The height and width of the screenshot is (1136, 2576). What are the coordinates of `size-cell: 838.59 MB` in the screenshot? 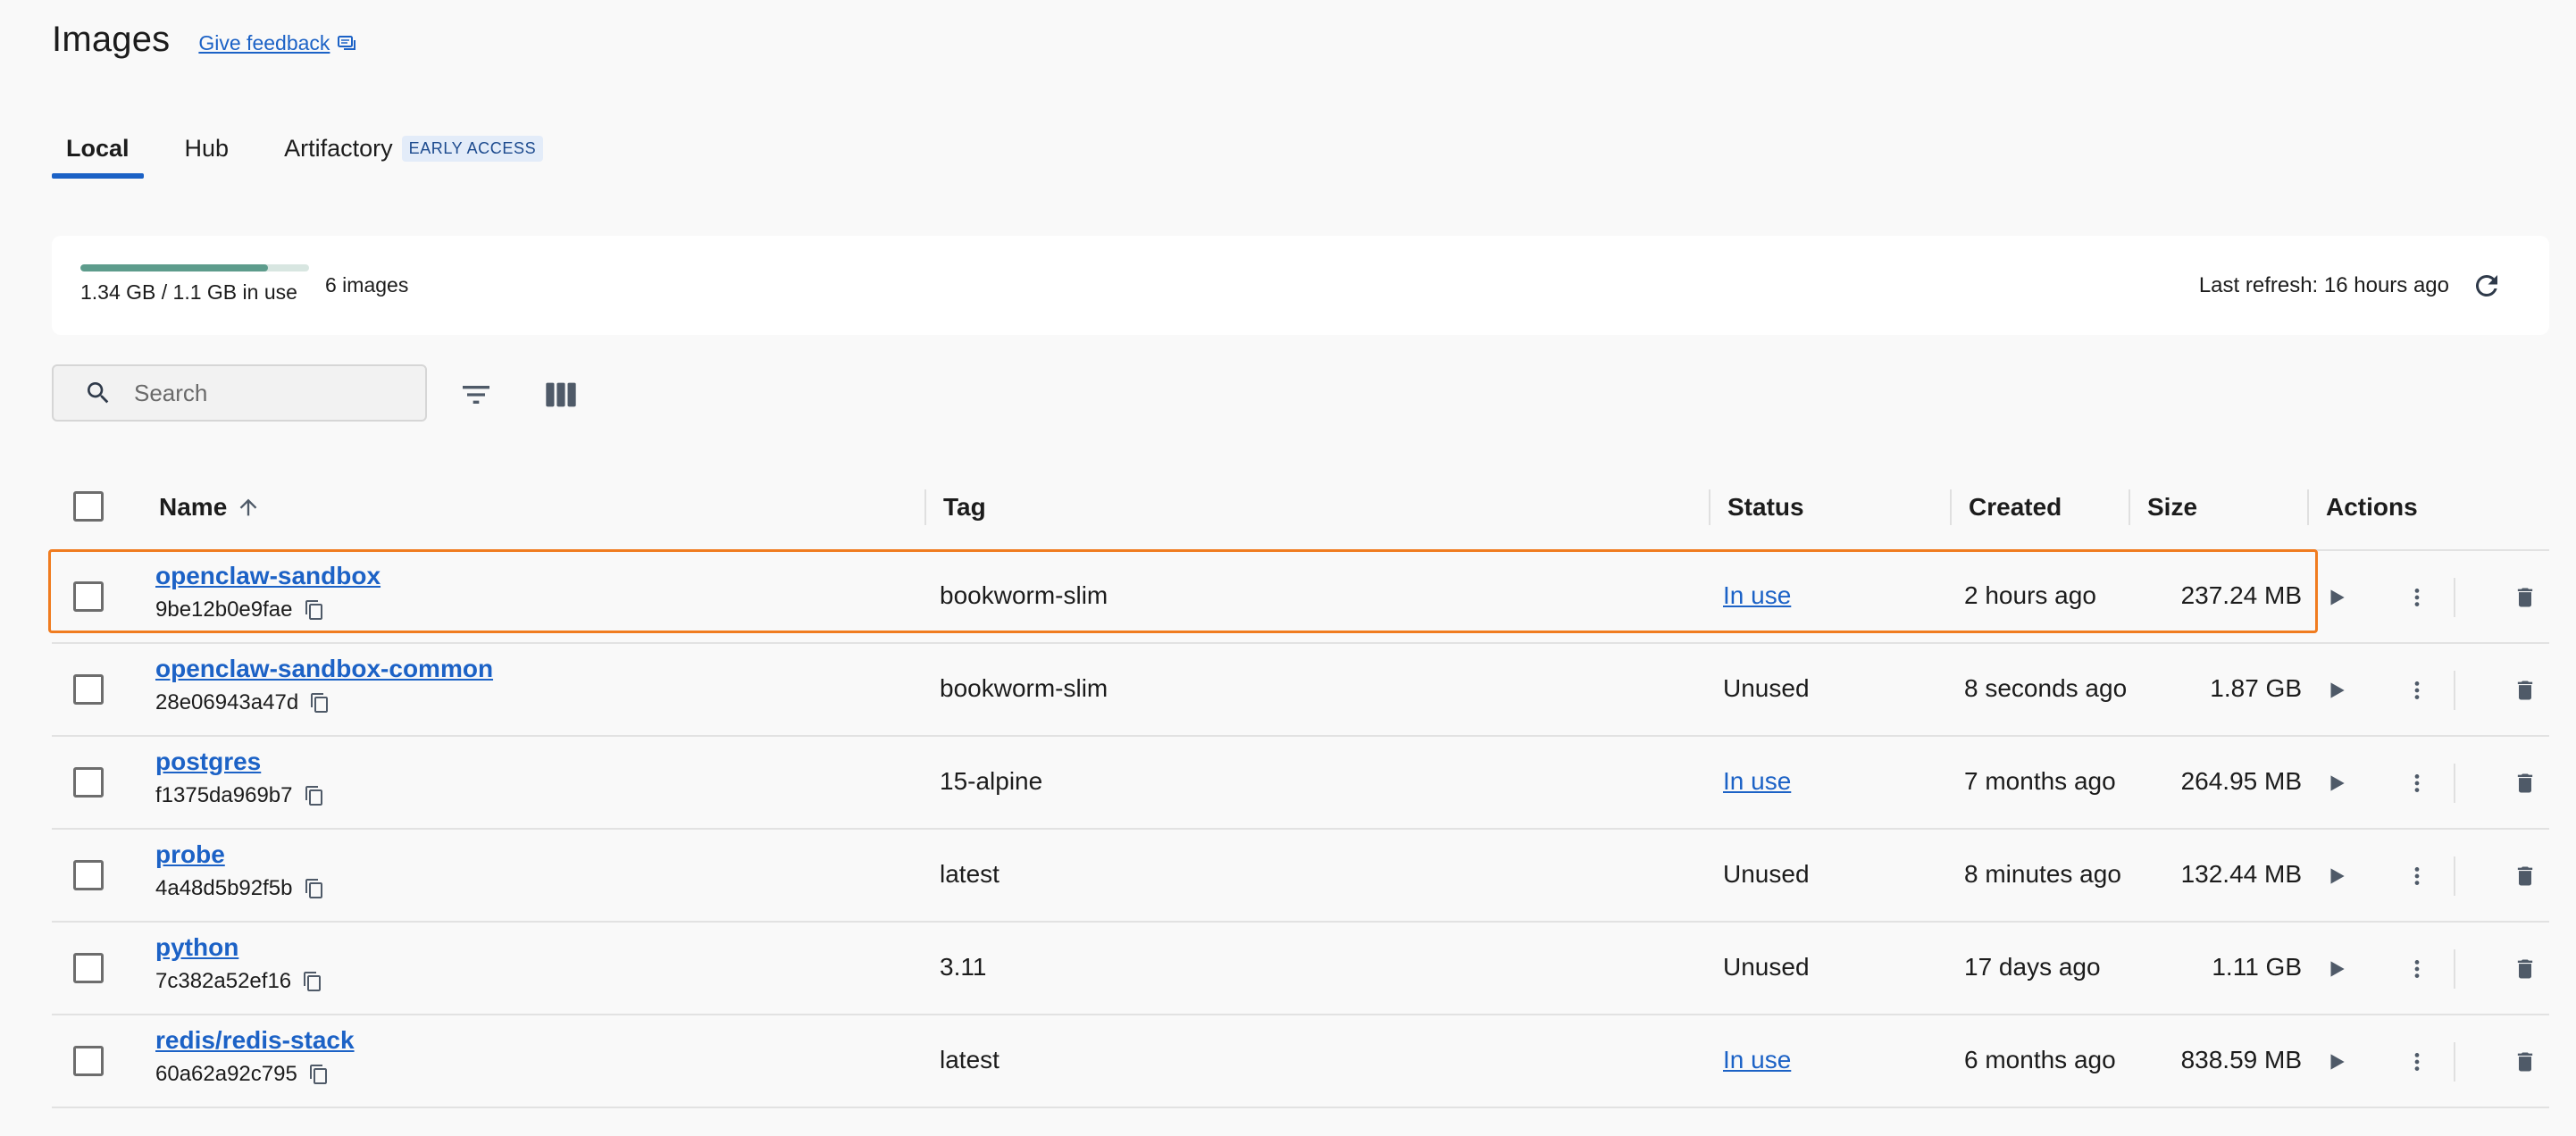 It's located at (2241, 1059).